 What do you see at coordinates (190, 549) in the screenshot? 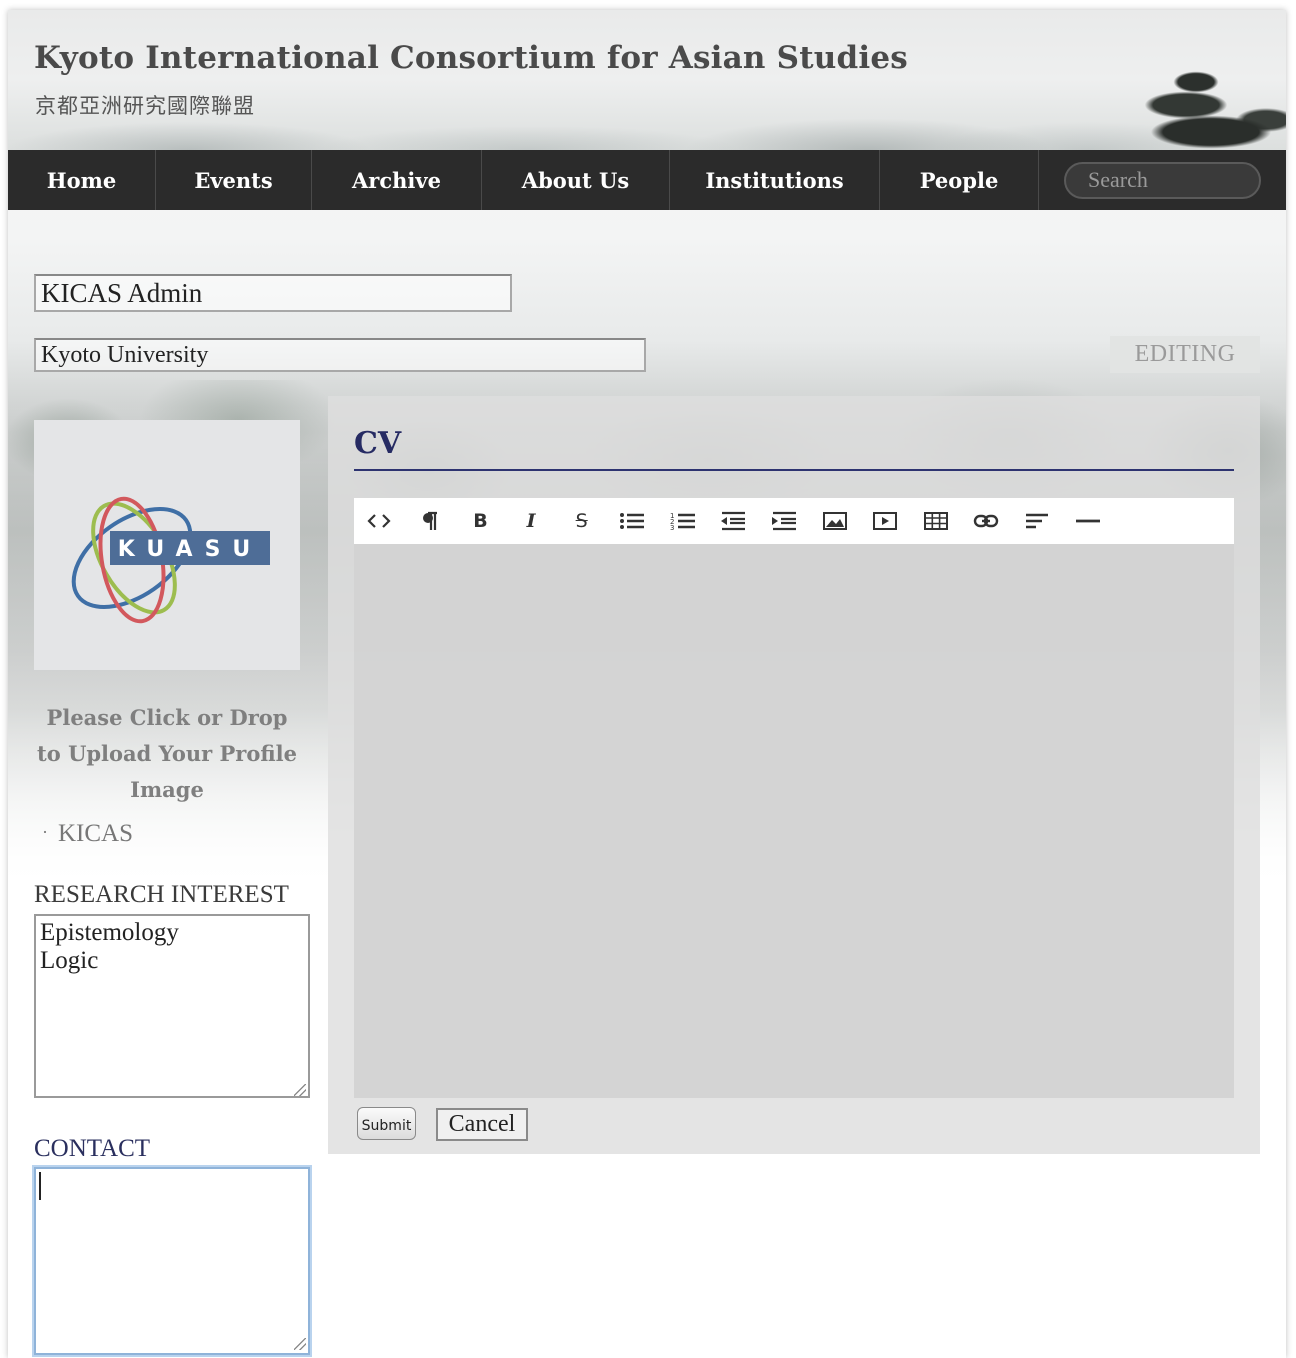
I see `logo-text: KUASU` at bounding box center [190, 549].